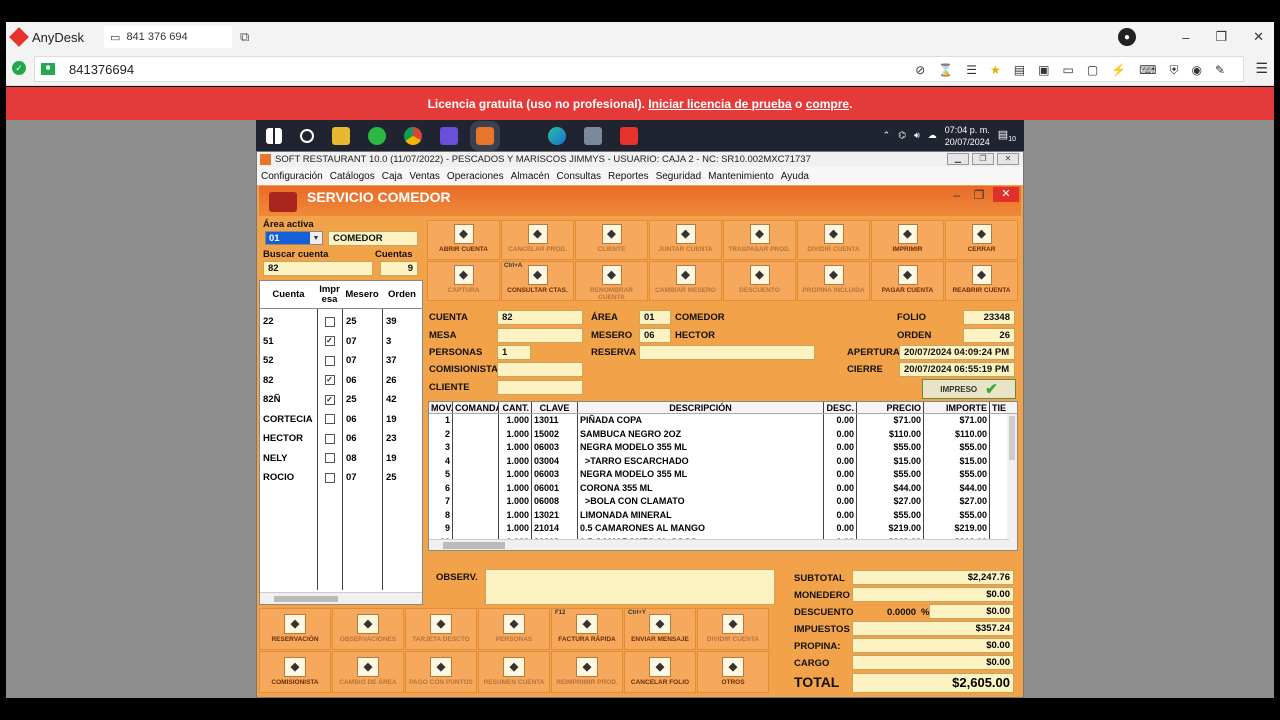 The height and width of the screenshot is (720, 1280). Describe the element at coordinates (341, 598) in the screenshot. I see `accounts-hscroll` at that location.